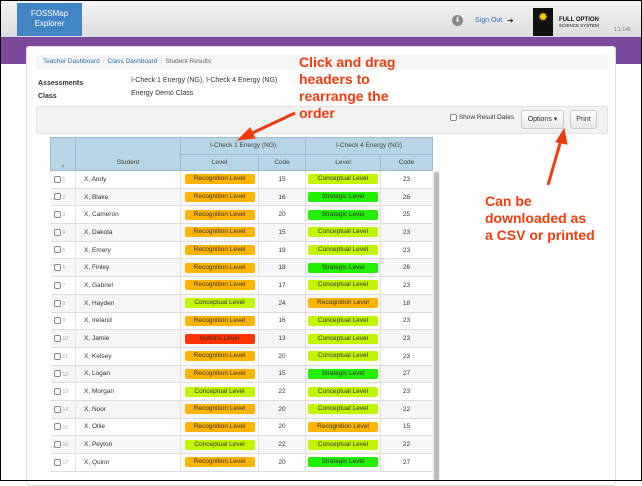 The height and width of the screenshot is (486, 642). I want to click on arrow-to-print, so click(554, 162).